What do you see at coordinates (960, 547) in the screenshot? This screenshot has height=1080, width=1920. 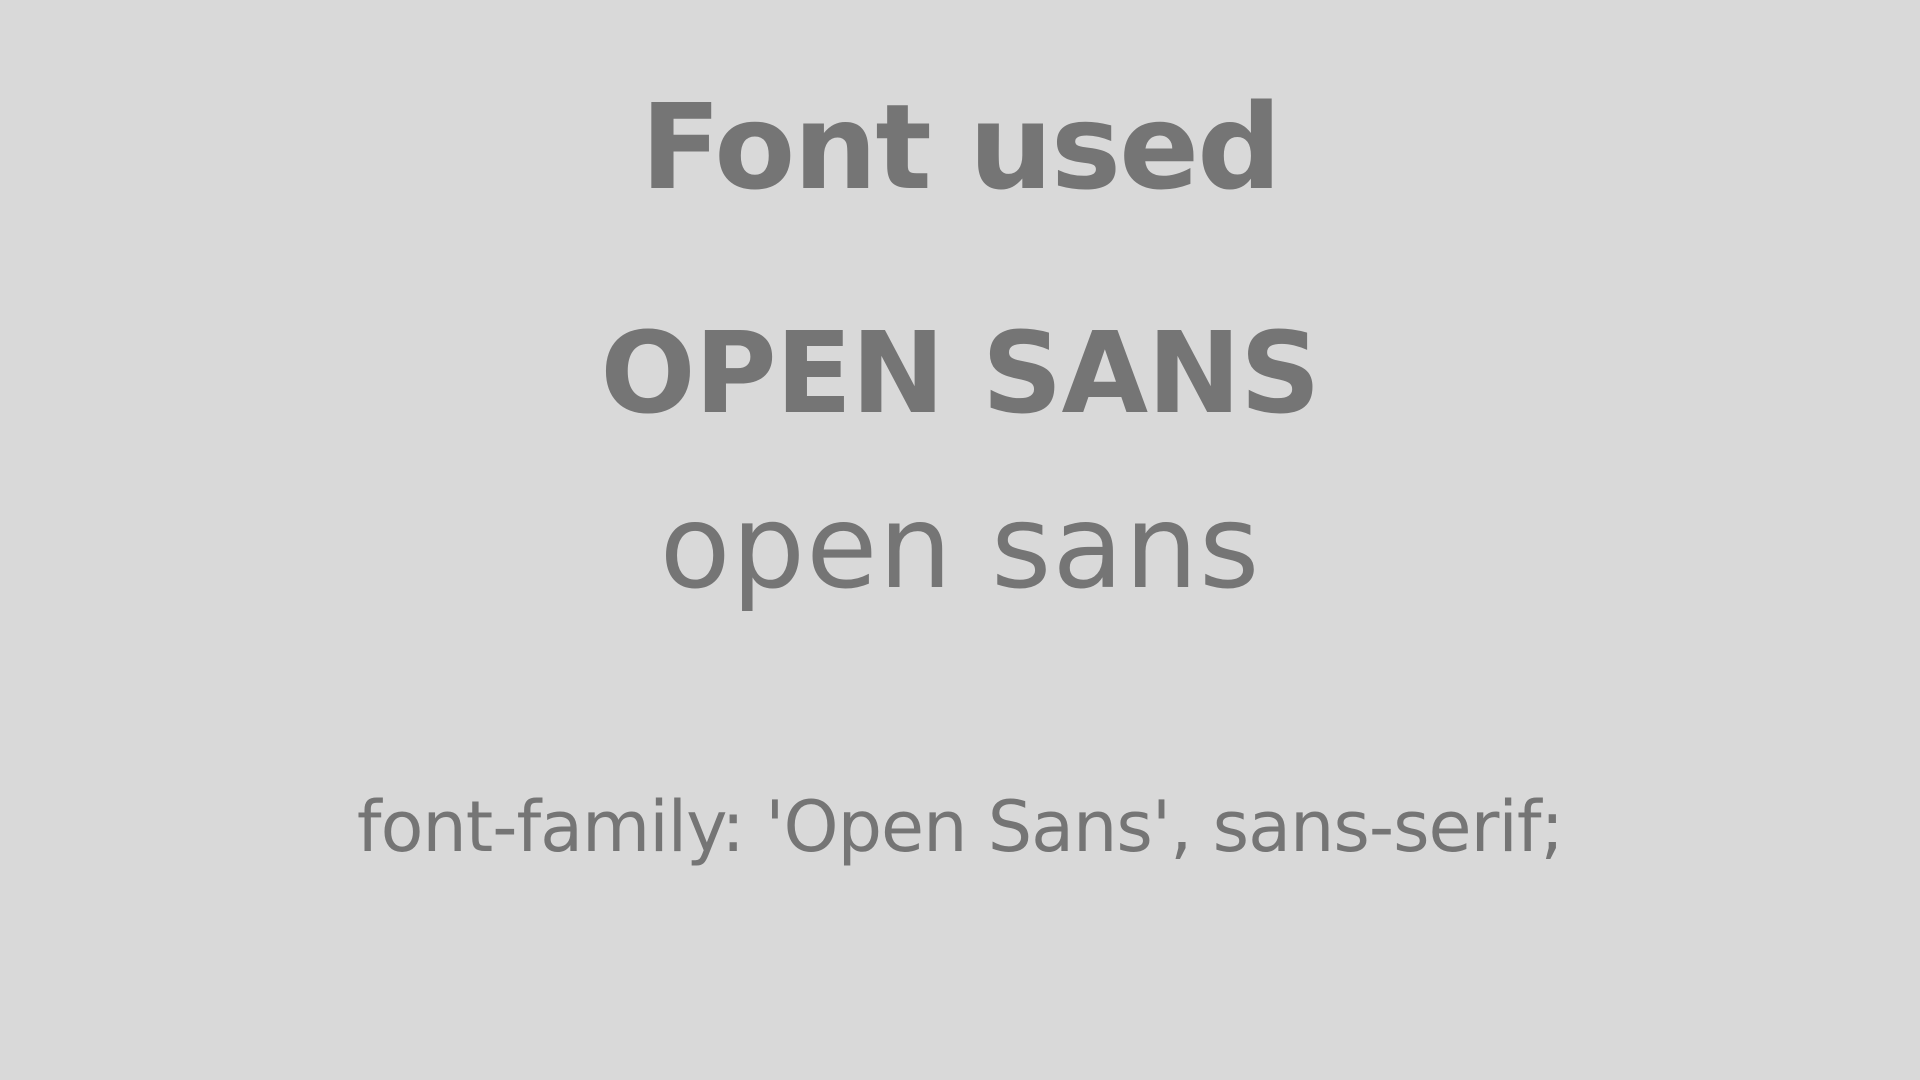 I see `font-name-lowercase: open sans` at bounding box center [960, 547].